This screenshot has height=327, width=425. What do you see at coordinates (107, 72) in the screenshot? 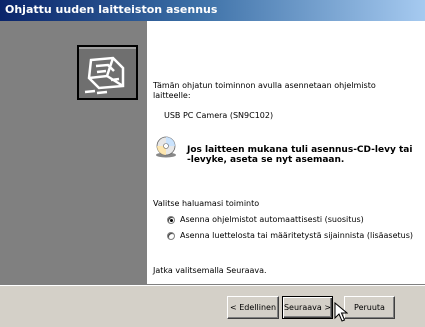
I see `hardware-wizard-icon` at bounding box center [107, 72].